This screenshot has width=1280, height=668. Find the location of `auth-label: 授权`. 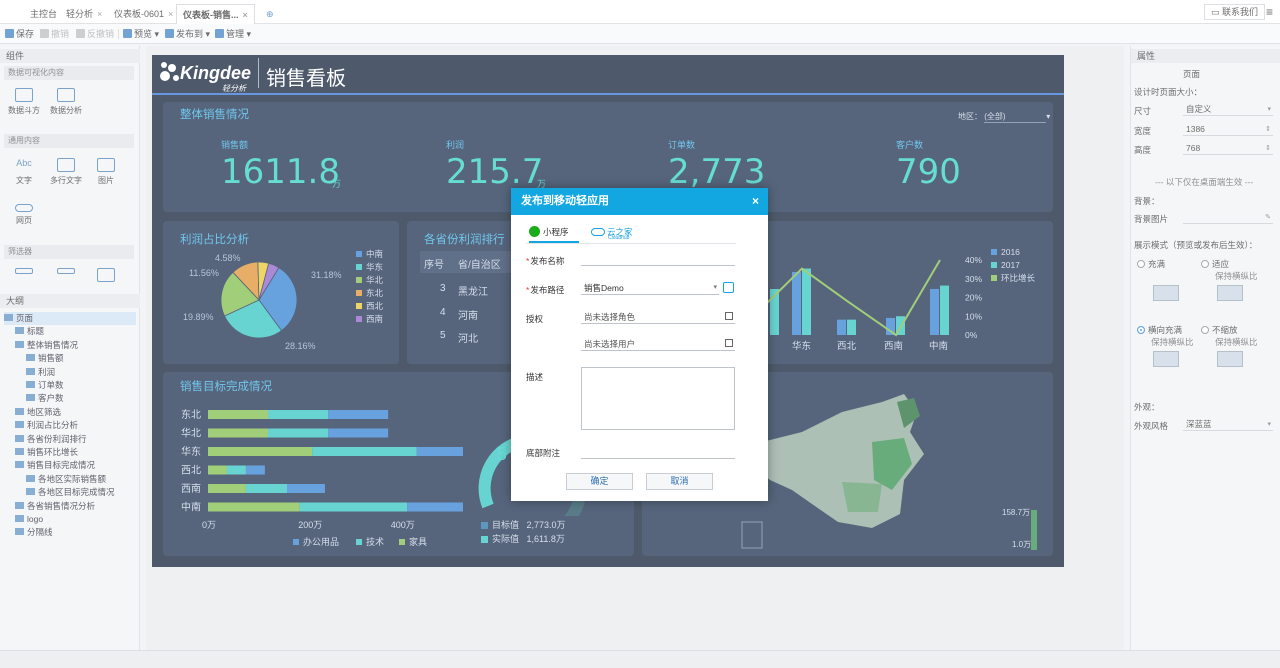

auth-label: 授权 is located at coordinates (535, 319).